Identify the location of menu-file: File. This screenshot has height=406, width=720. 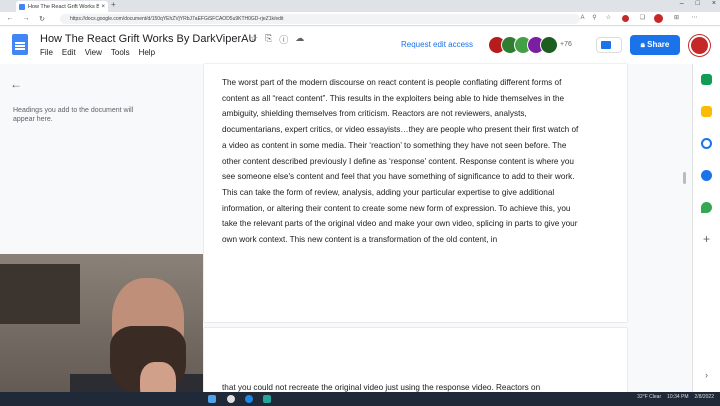
(46, 52).